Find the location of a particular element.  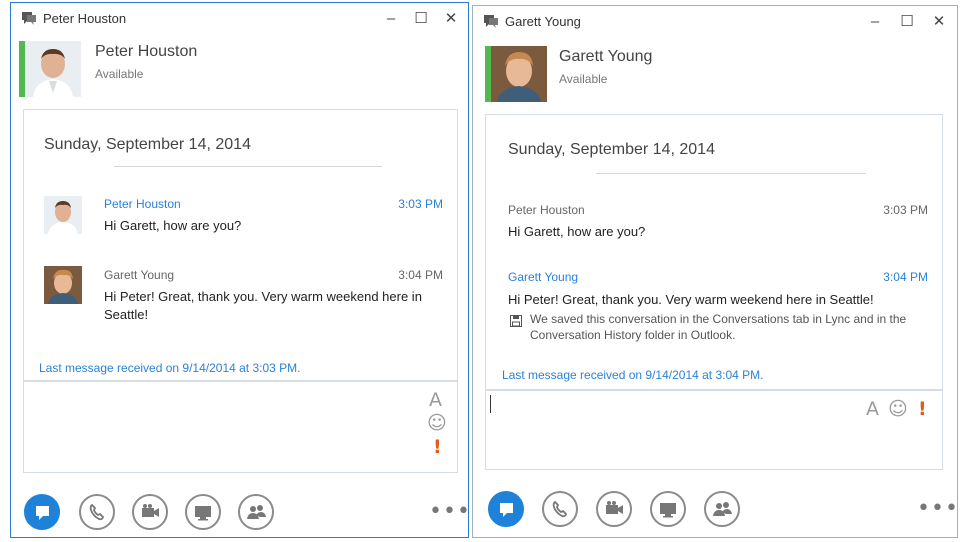

save-icon is located at coordinates (516, 321).